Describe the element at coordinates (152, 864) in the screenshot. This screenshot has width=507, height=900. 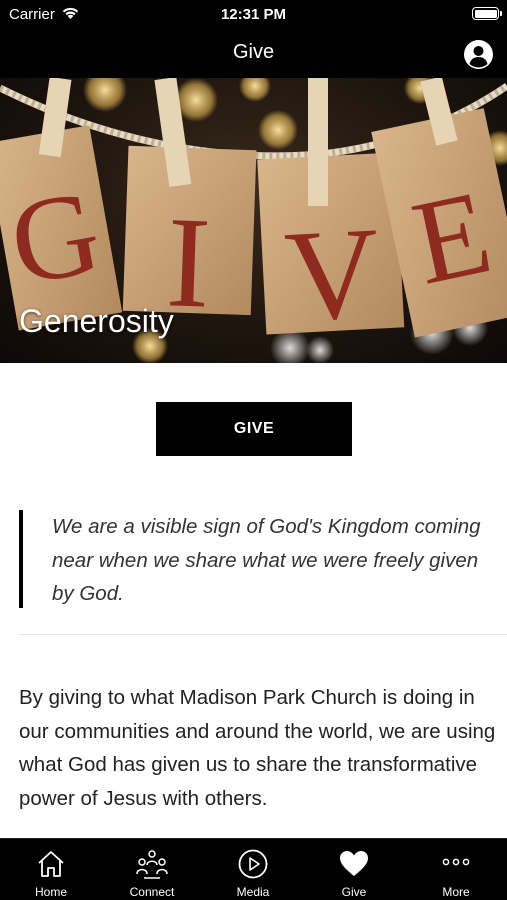
I see `people-icon` at that location.